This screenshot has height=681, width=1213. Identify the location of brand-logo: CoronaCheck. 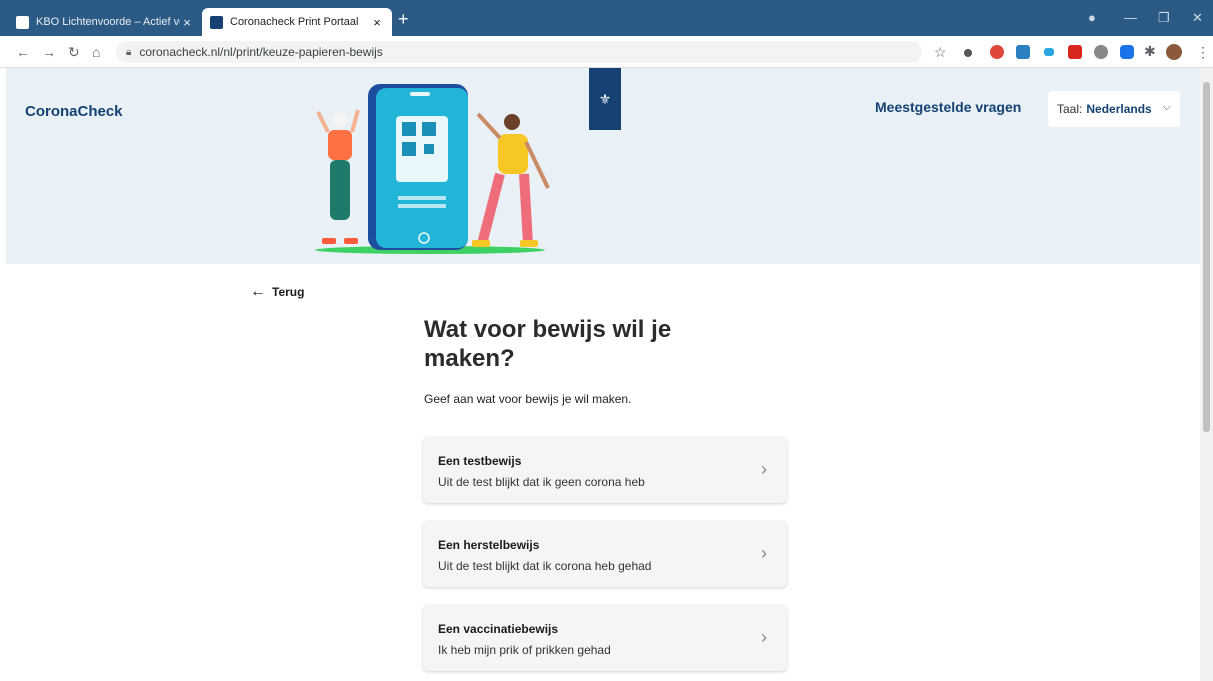
(74, 111).